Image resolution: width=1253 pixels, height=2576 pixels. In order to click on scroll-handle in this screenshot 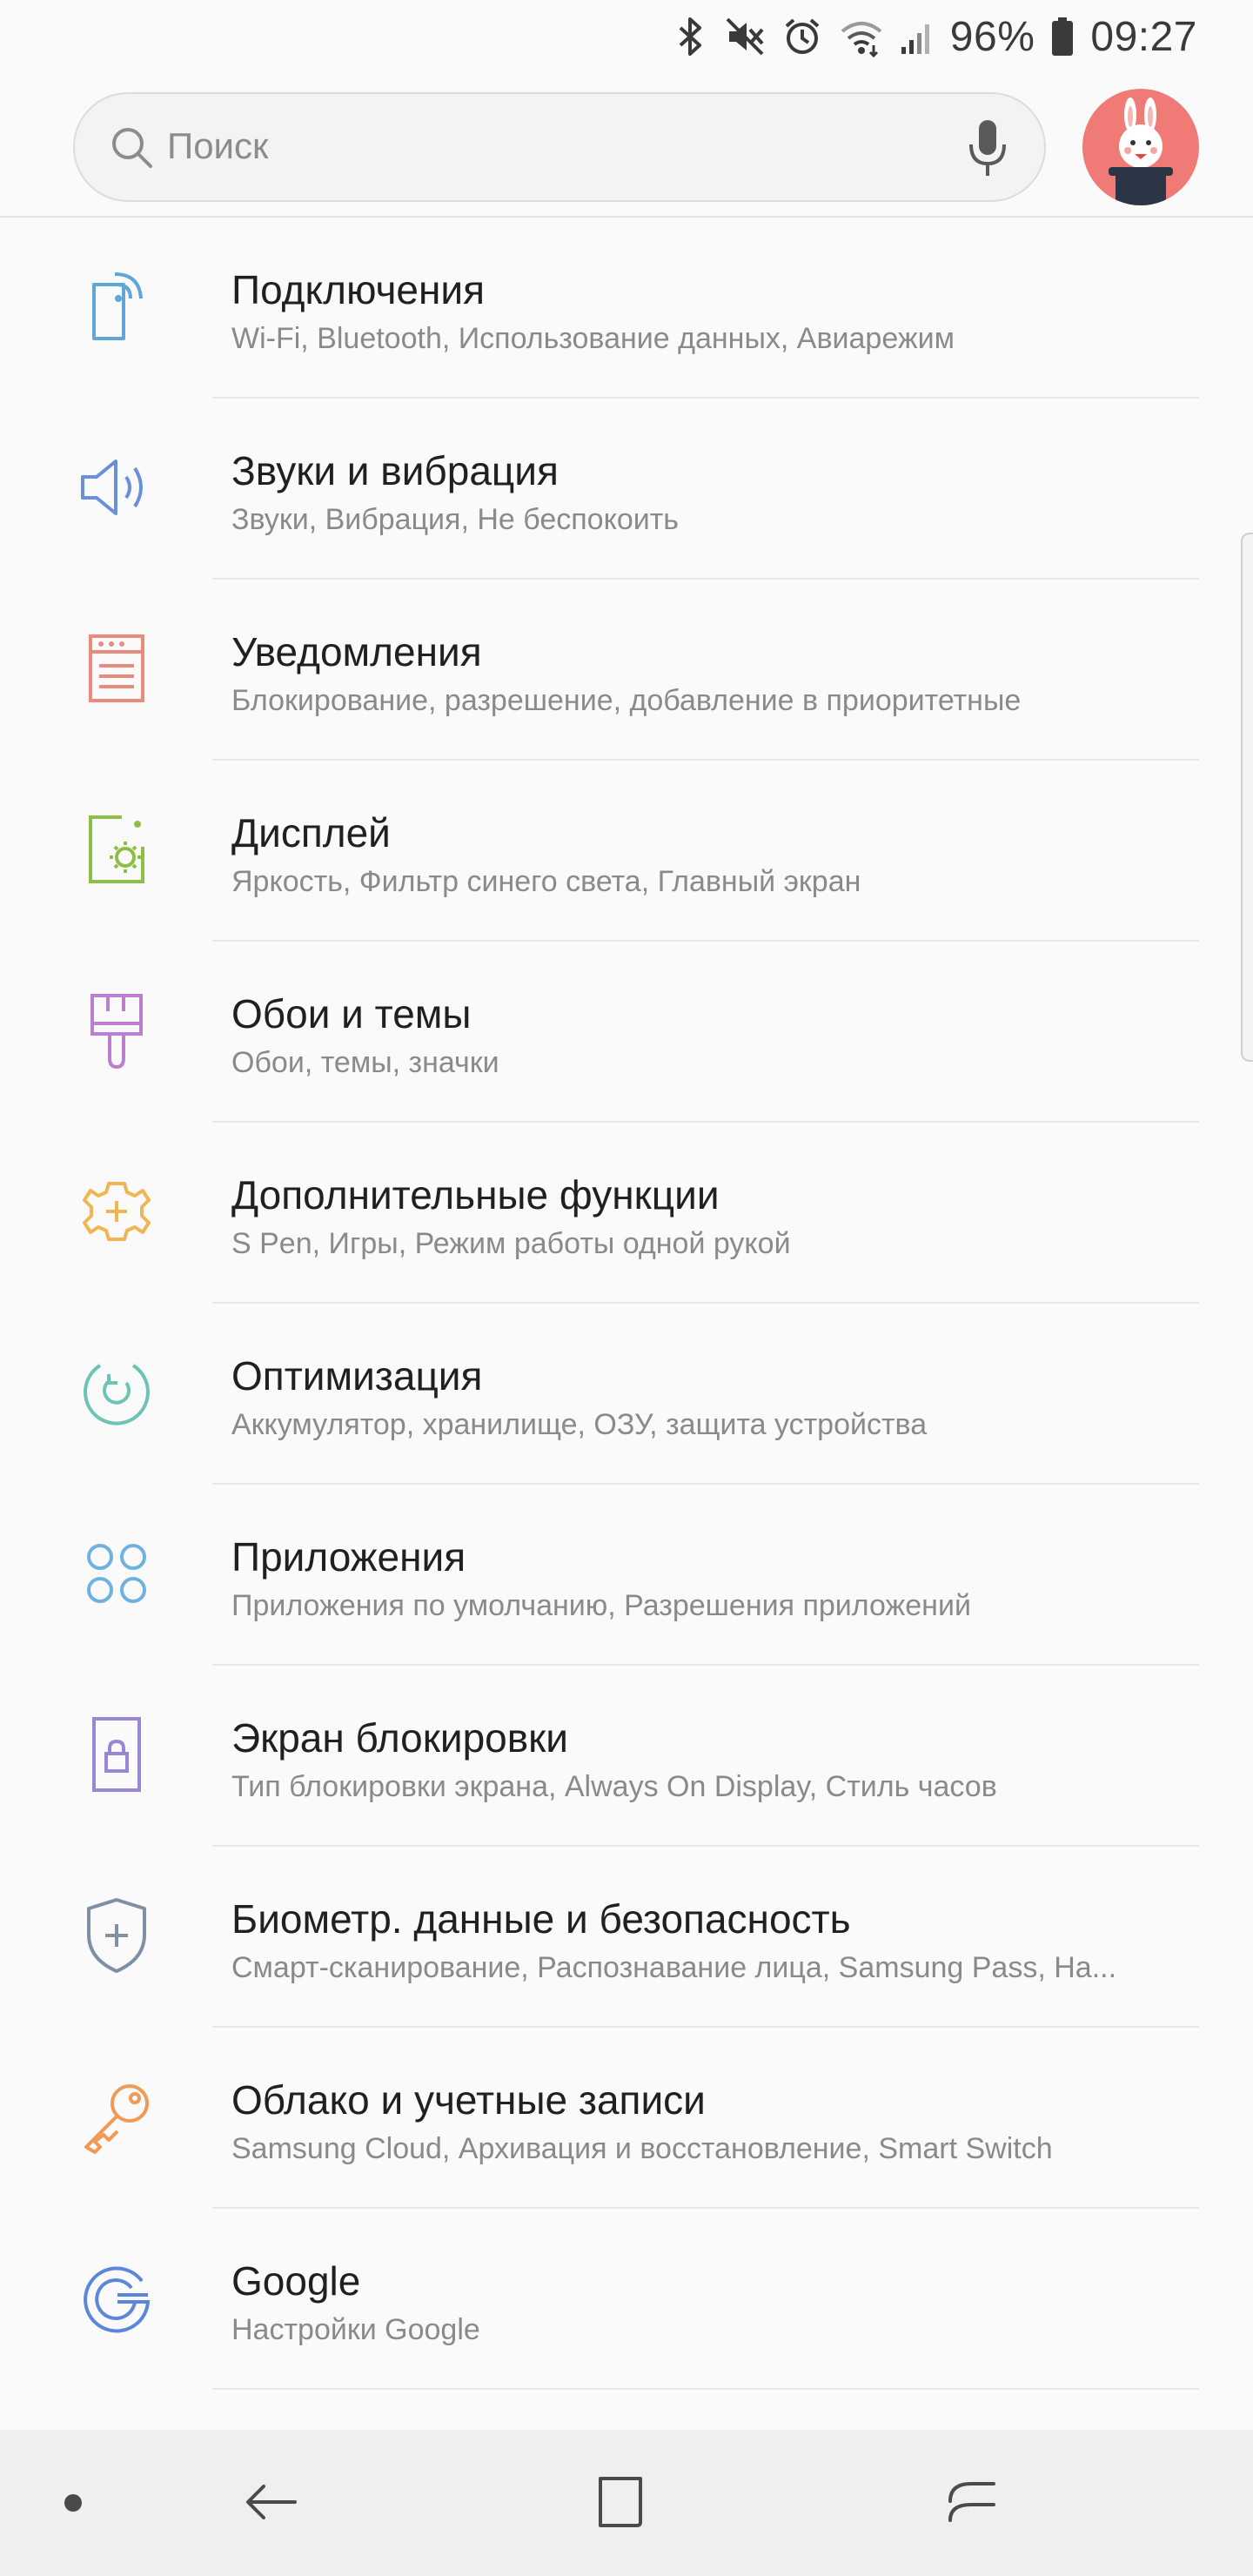, I will do `click(1247, 798)`.